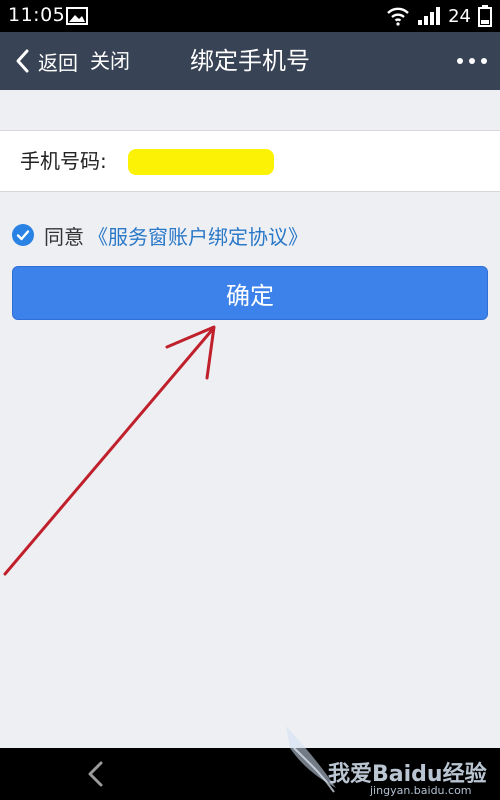 This screenshot has width=500, height=800. Describe the element at coordinates (421, 790) in the screenshot. I see `watermark-url: jingyan.baidu.com` at that location.